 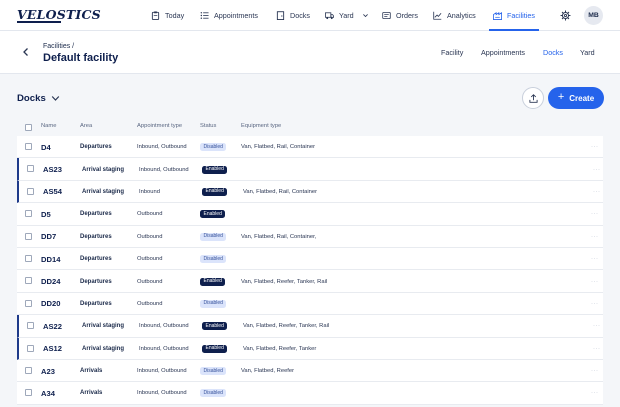 What do you see at coordinates (159, 126) in the screenshot?
I see `column-appointment-type: Appointment type` at bounding box center [159, 126].